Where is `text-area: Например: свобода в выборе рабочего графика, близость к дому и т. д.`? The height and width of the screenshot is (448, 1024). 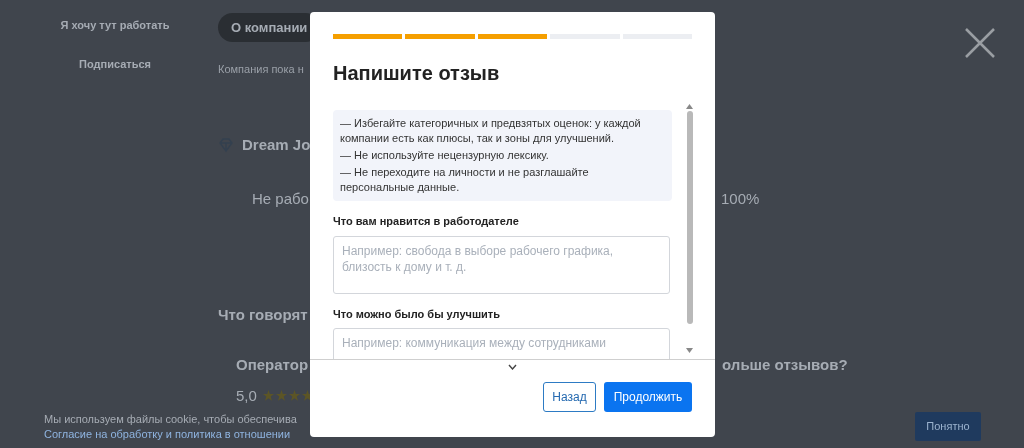 text-area: Например: свобода в выборе рабочего графика, близость к дому и т. д. is located at coordinates (501, 264).